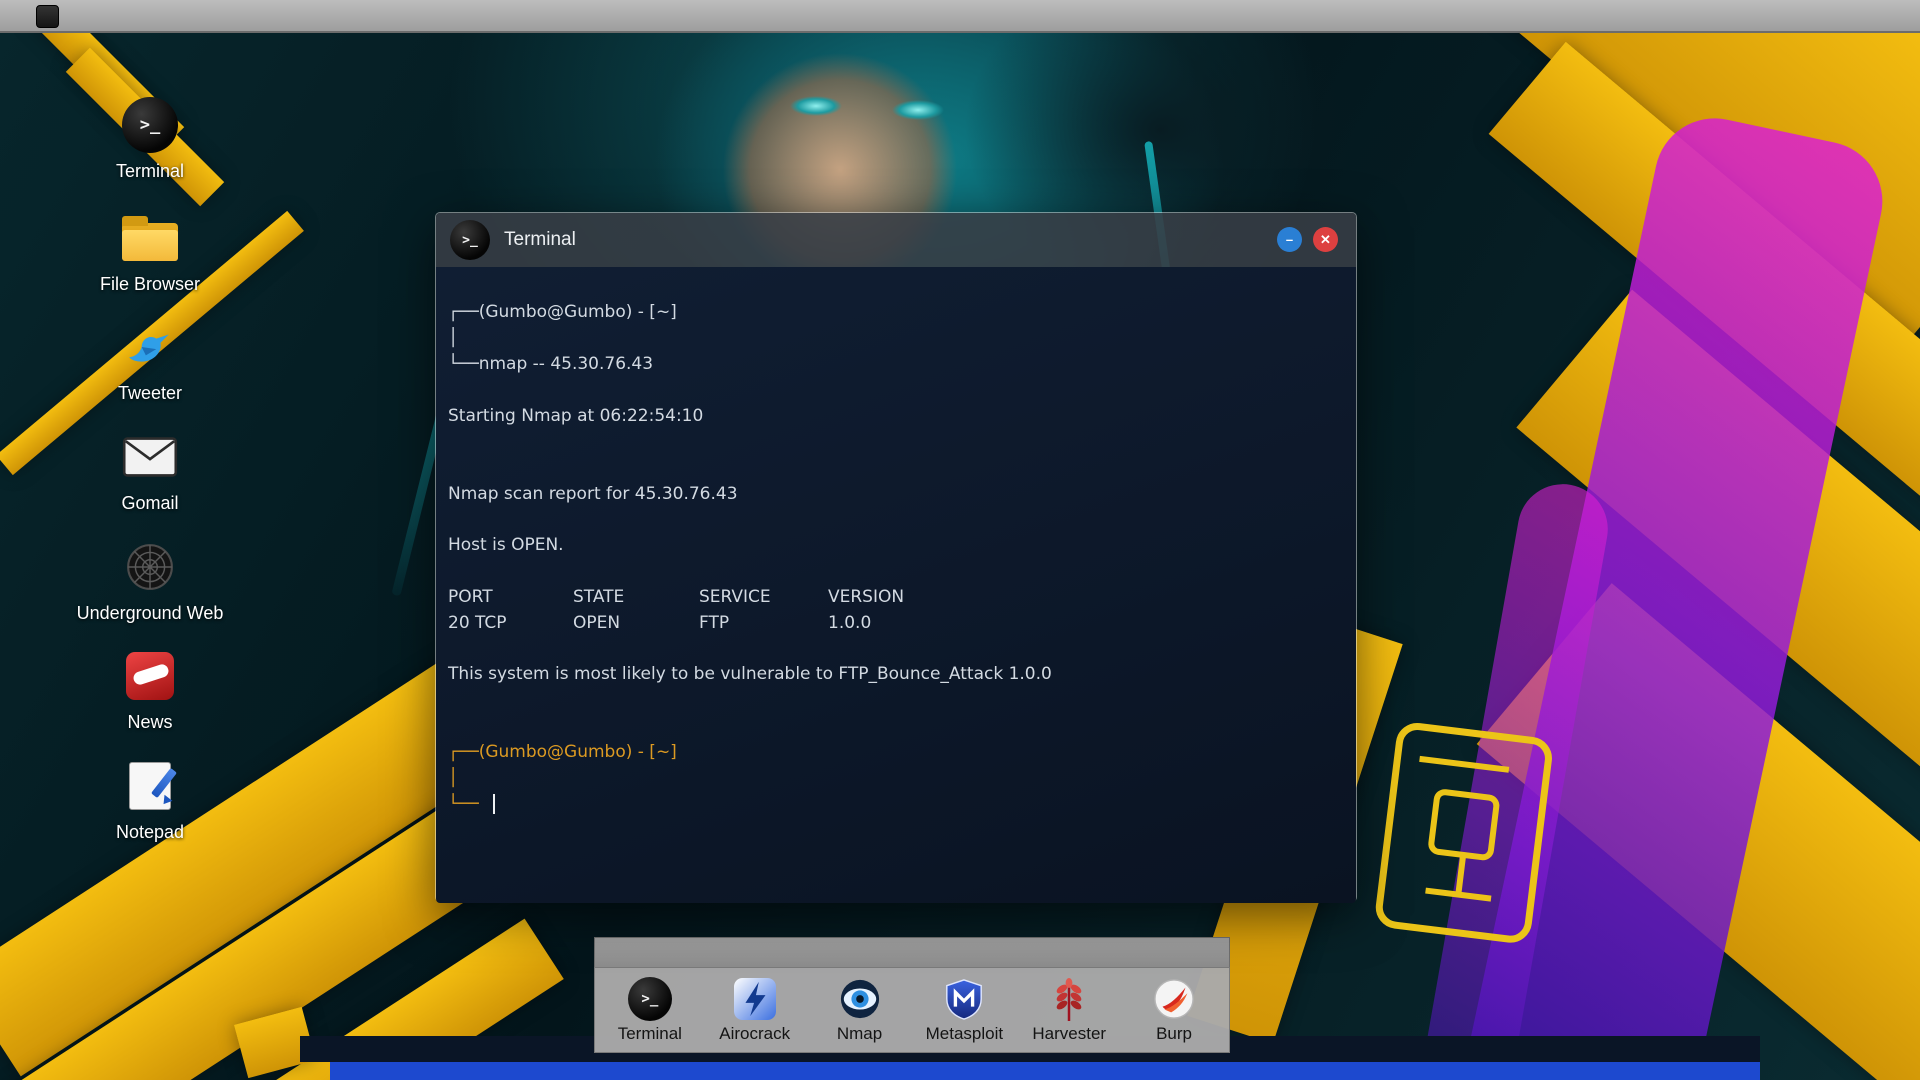 Image resolution: width=1920 pixels, height=1080 pixels. Describe the element at coordinates (150, 171) in the screenshot. I see `desktop-icon-label: Terminal` at that location.